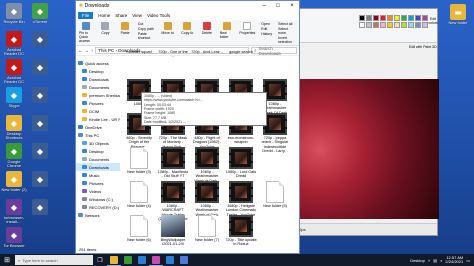 This screenshot has width=474, height=266. Describe the element at coordinates (14, 181) in the screenshot. I see `desktop-icon: ◆ New folder (2)` at that location.